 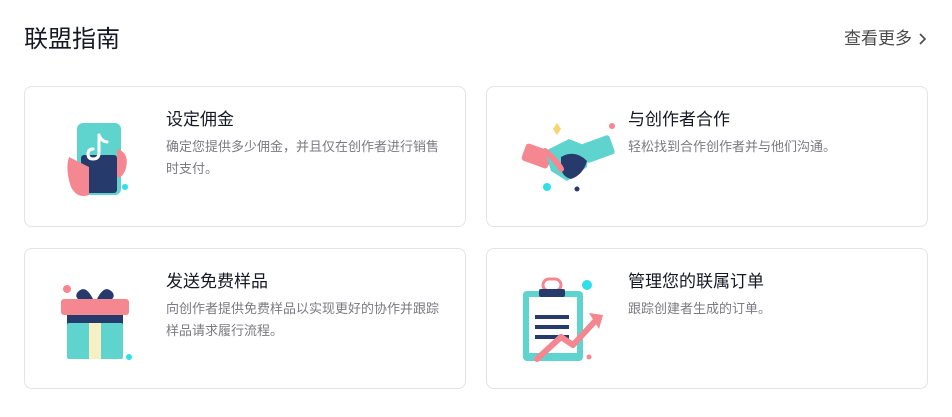 What do you see at coordinates (563, 319) in the screenshot?
I see `clipboard-chart-icon` at bounding box center [563, 319].